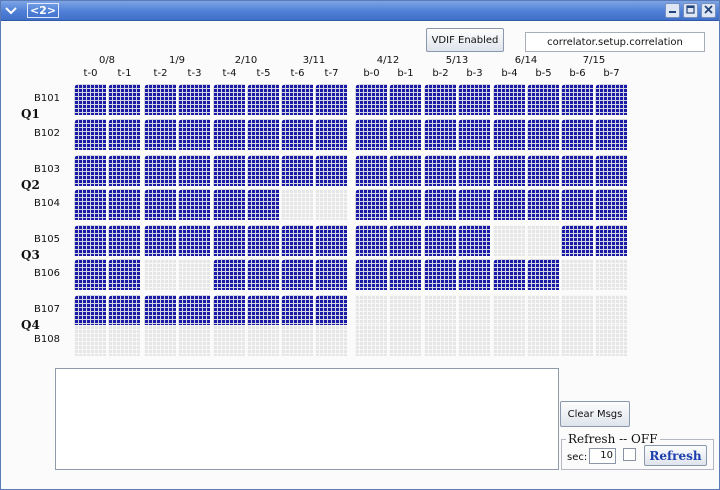 This screenshot has width=720, height=490. I want to click on refresh-button: Refresh, so click(675, 455).